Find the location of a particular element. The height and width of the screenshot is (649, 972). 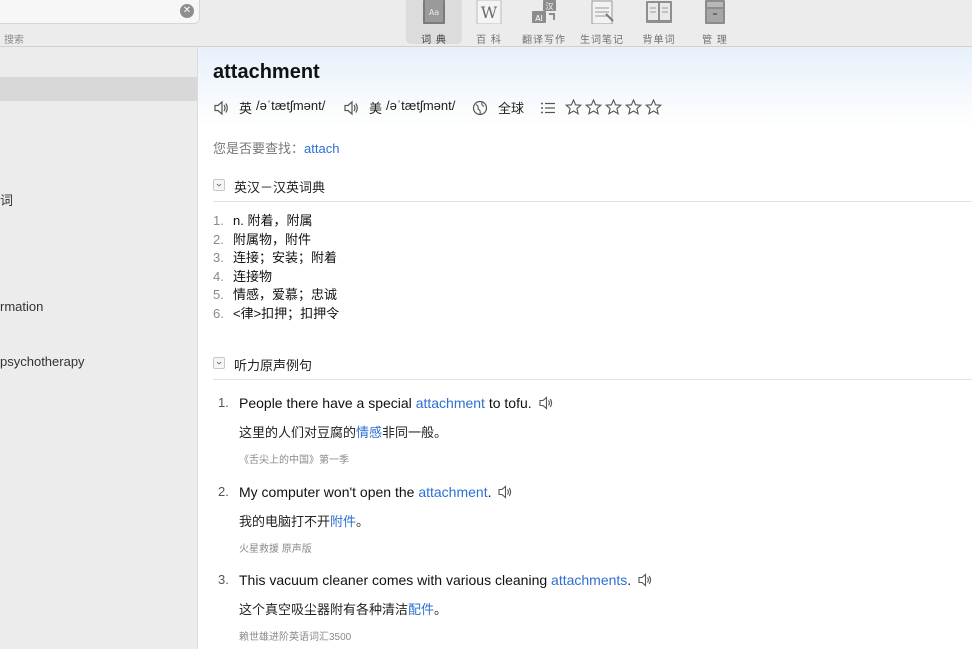

example-highlight: 附件 is located at coordinates (343, 521).